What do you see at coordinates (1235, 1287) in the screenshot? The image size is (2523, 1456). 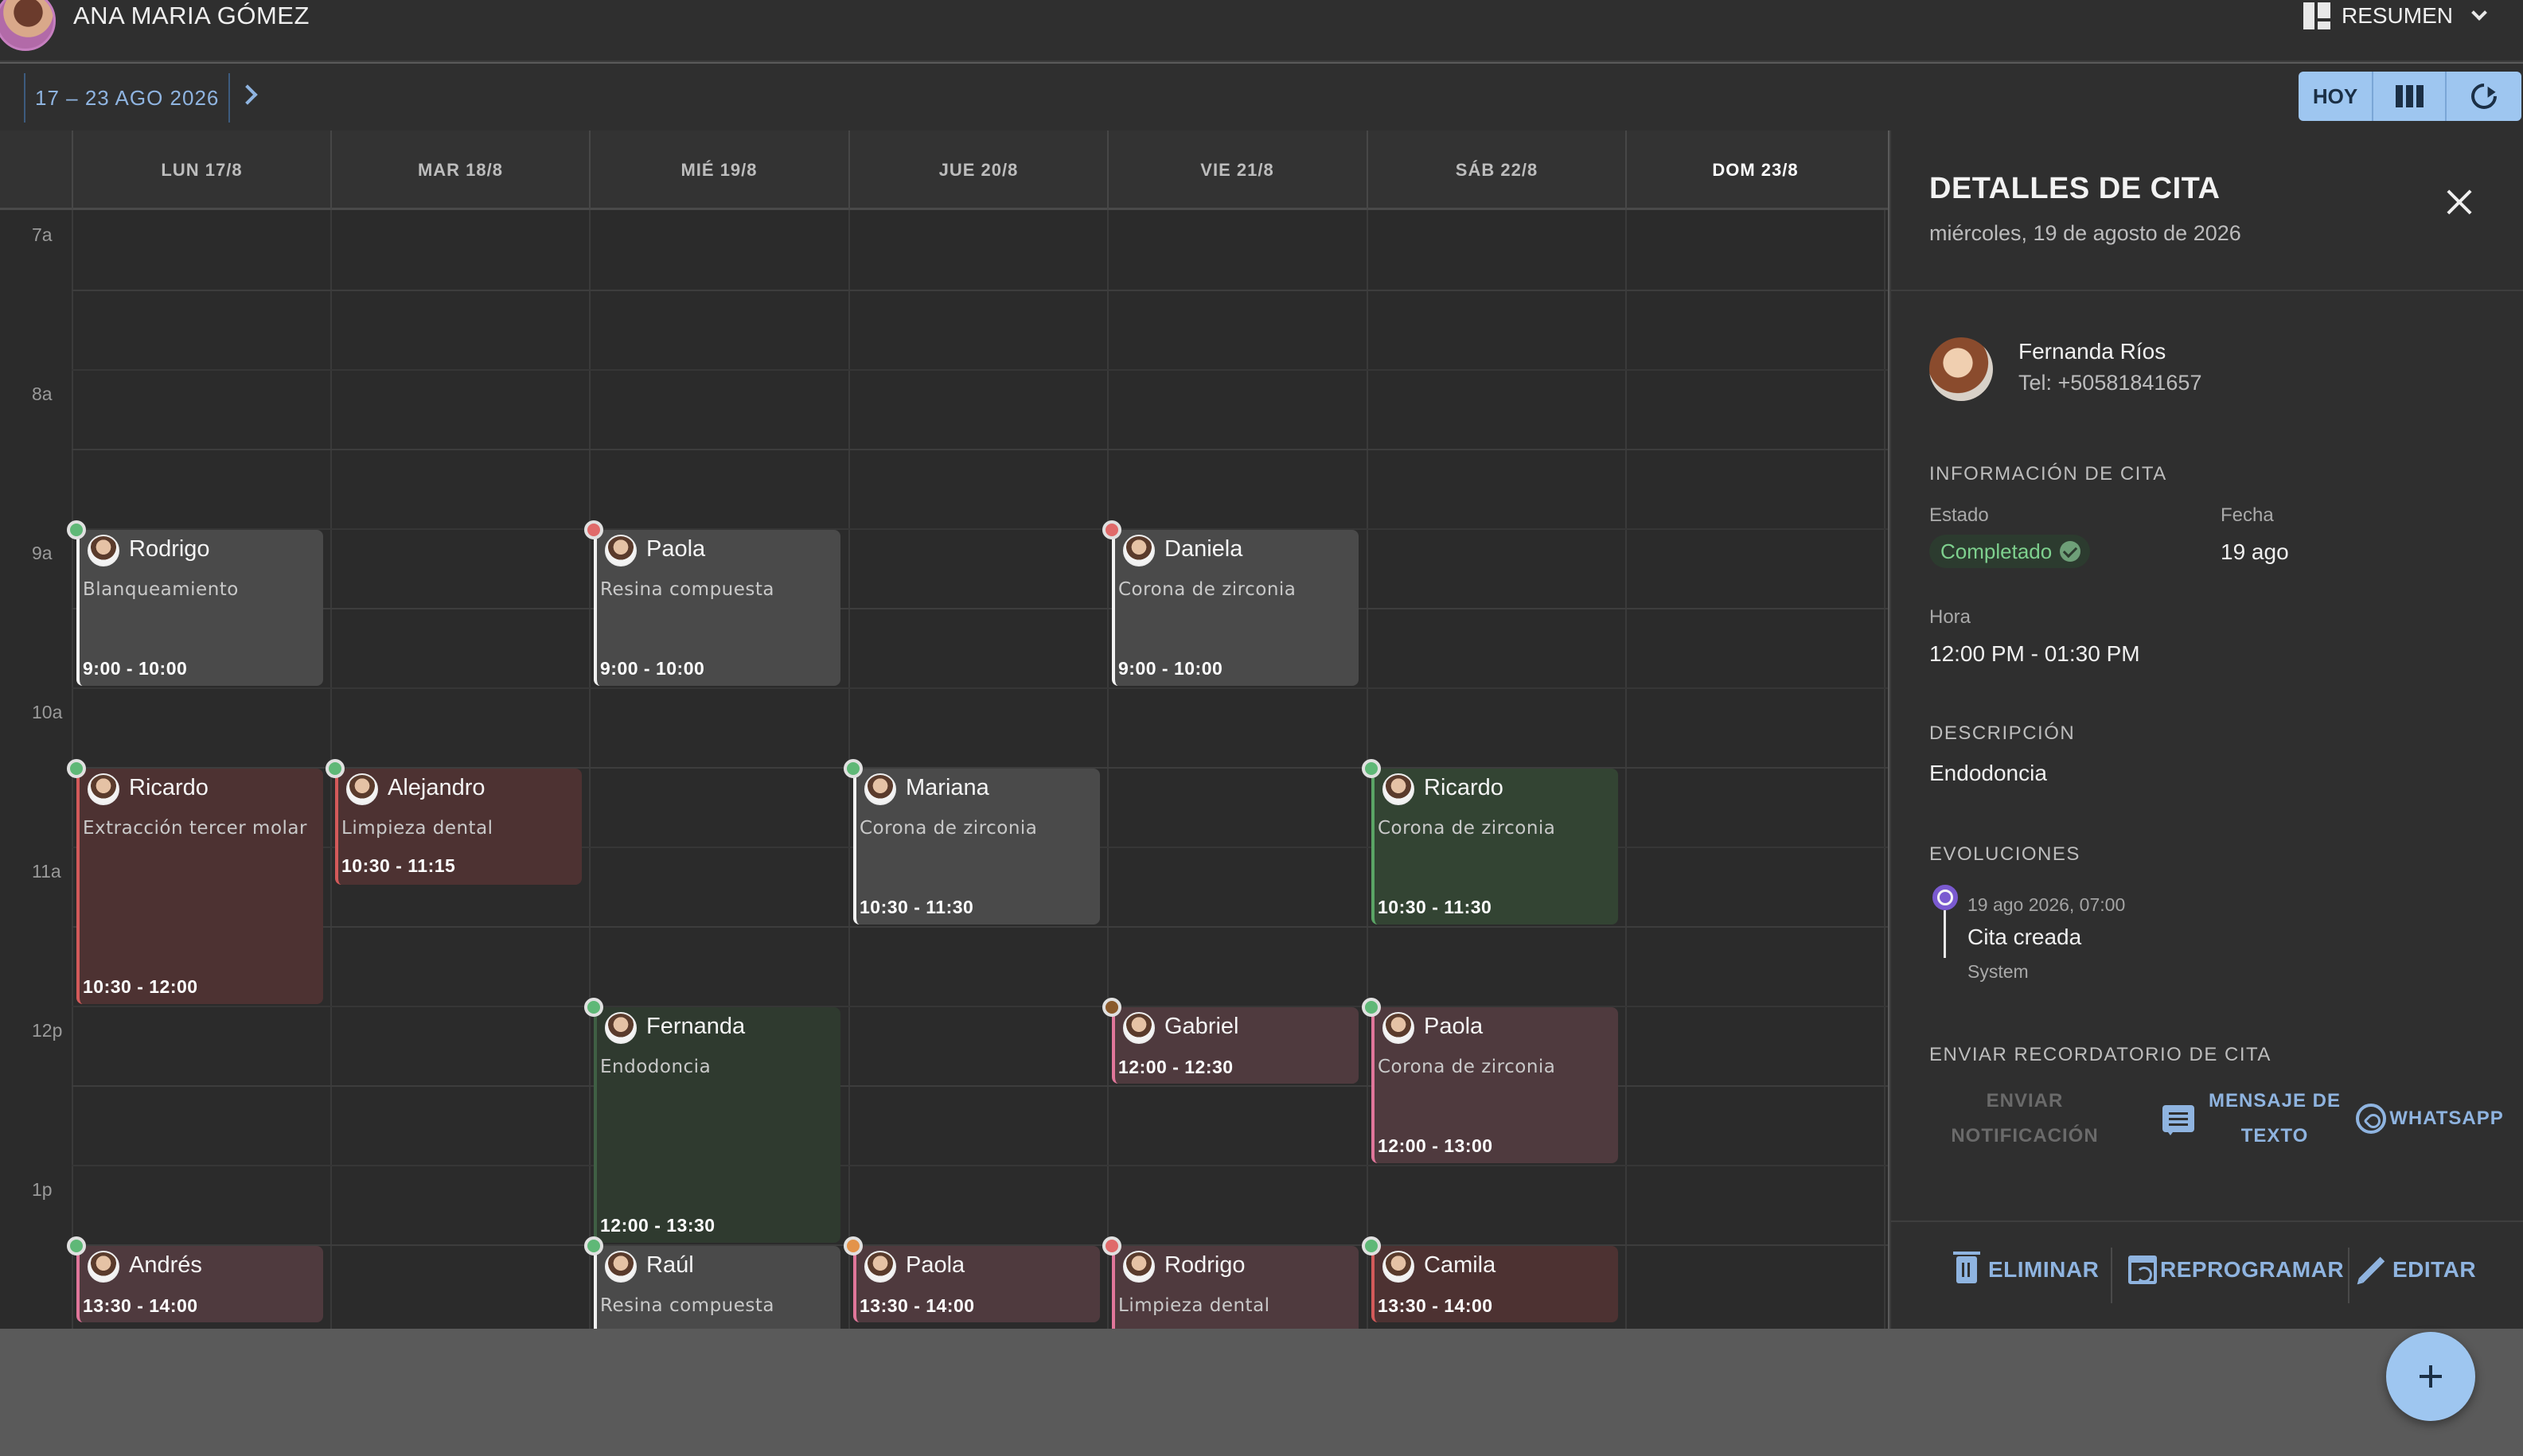 I see `appointment-card: Rodrigo Limpieza dental` at bounding box center [1235, 1287].